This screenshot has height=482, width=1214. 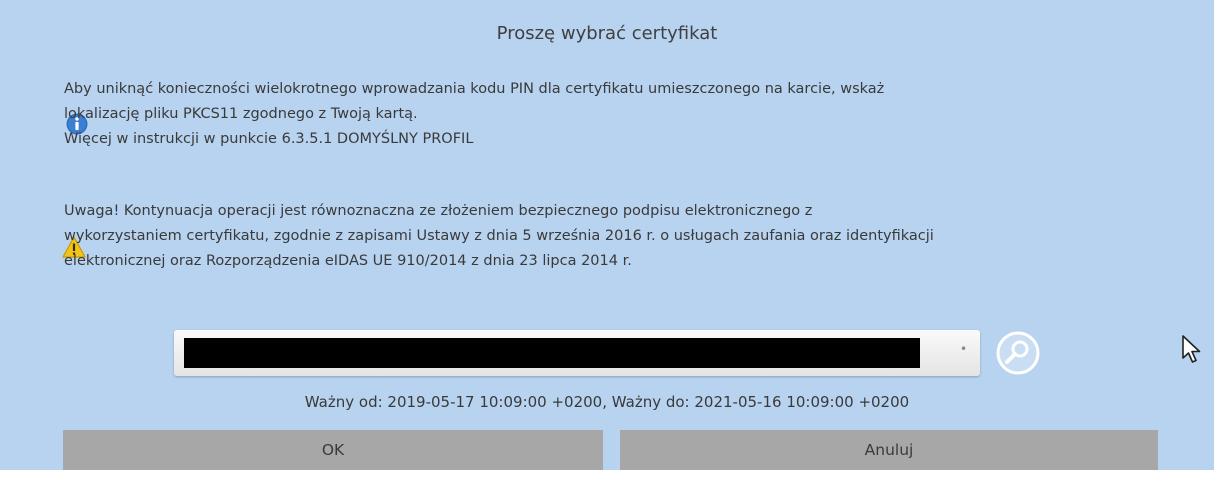 I want to click on mouse-cursor-icon, so click(x=1191, y=349).